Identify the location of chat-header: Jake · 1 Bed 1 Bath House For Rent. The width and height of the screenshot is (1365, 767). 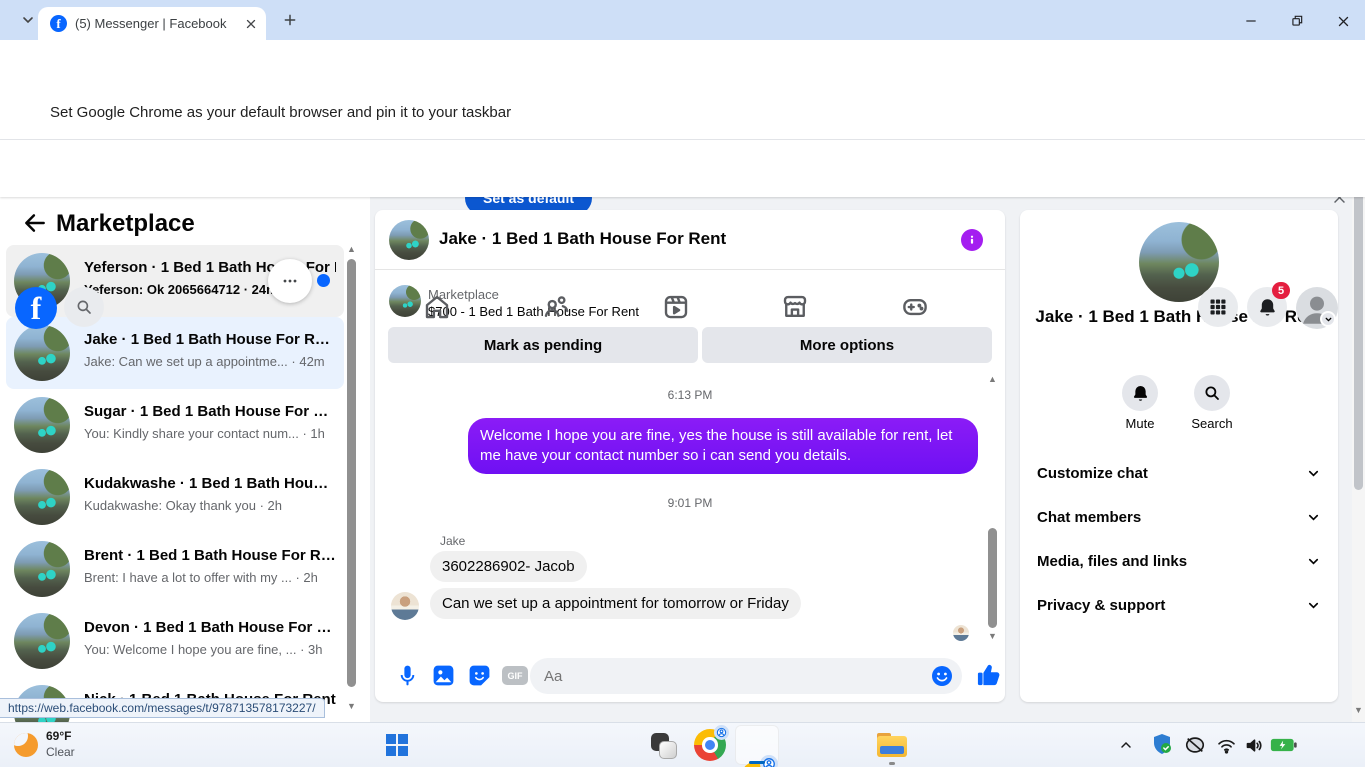
(690, 240).